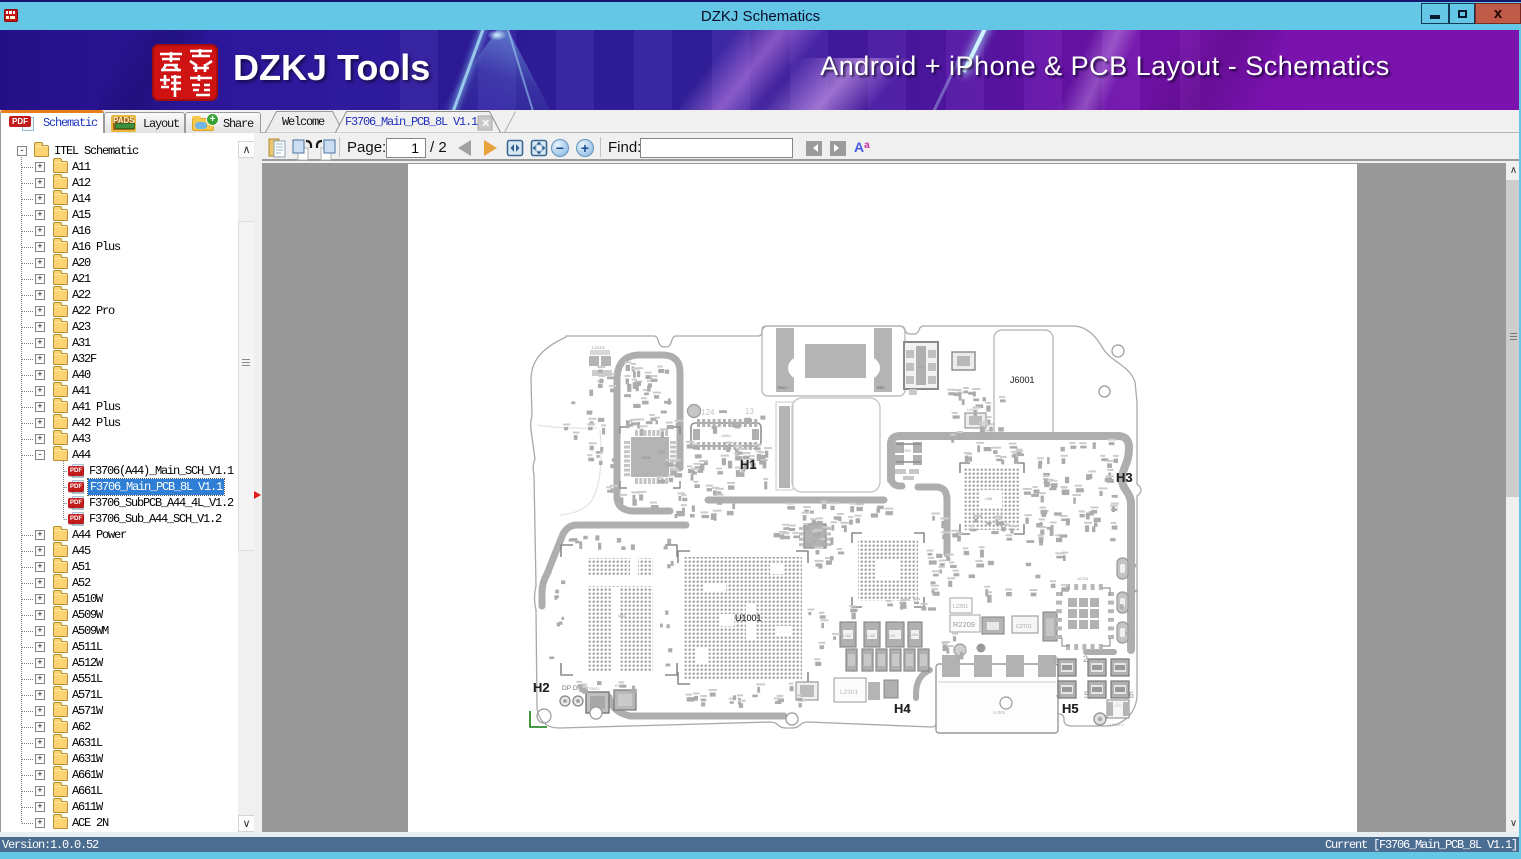 The image size is (1521, 859). I want to click on svg-text: U2701, so click(1083, 578).